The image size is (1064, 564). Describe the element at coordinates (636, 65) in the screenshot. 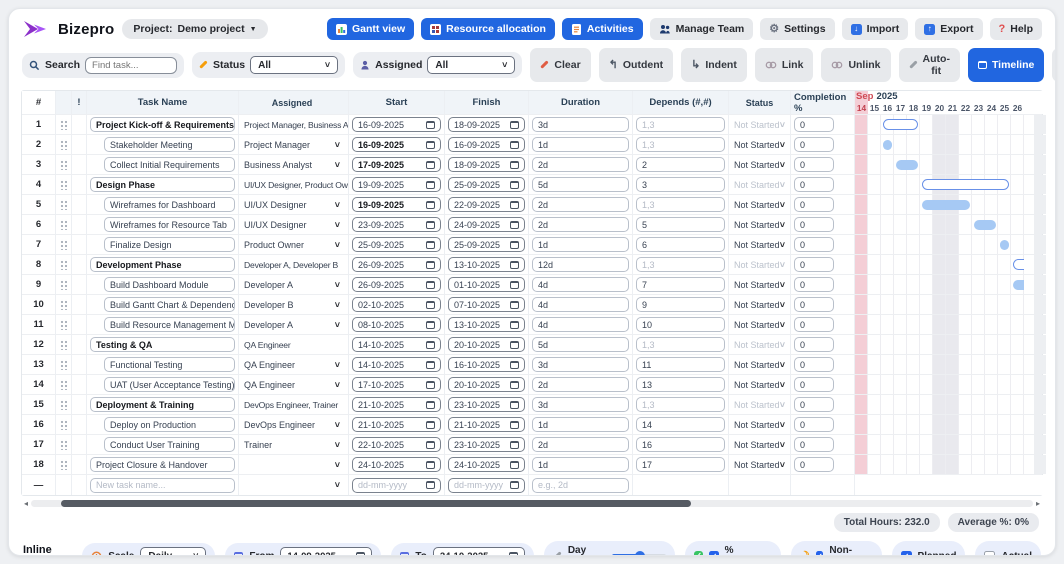

I see `toolbar-button-outdent: ↰ Outdent` at that location.